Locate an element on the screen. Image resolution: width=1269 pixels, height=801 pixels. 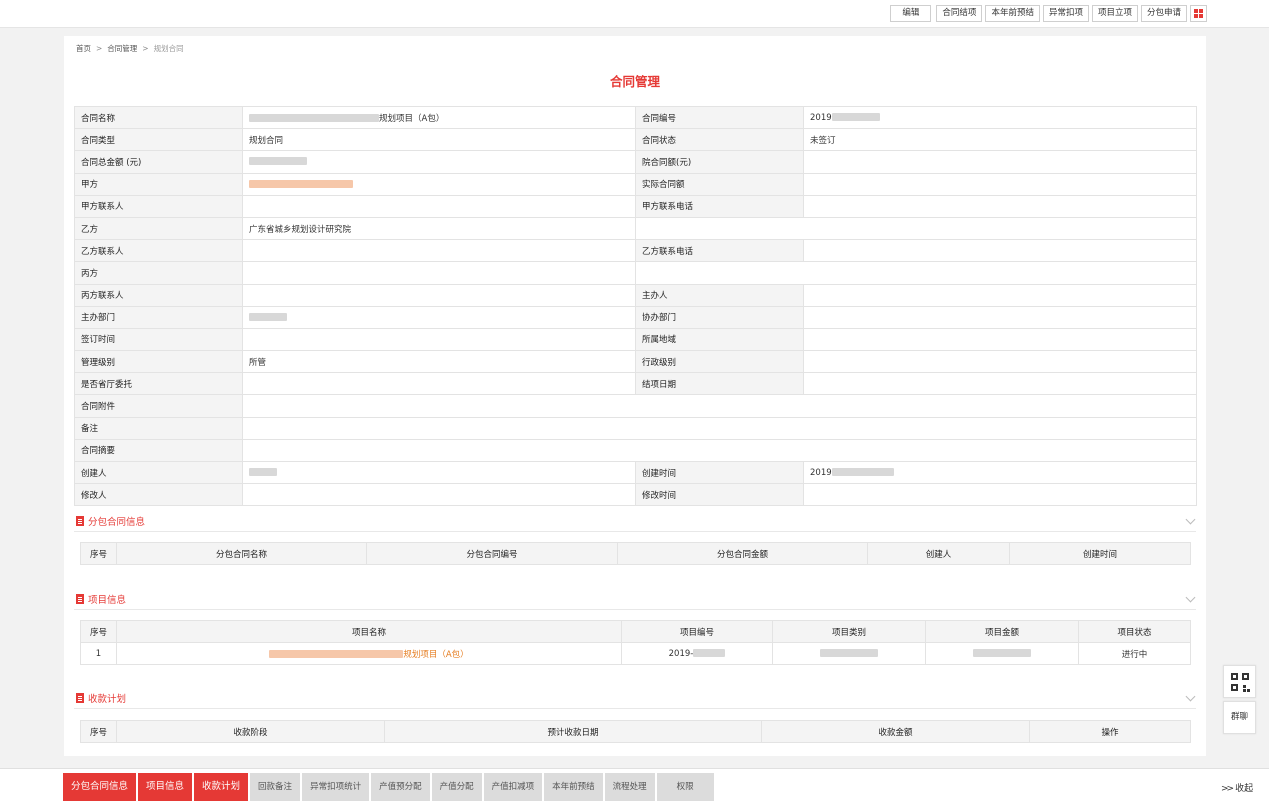
edit-button: 编辑 is located at coordinates (911, 13).